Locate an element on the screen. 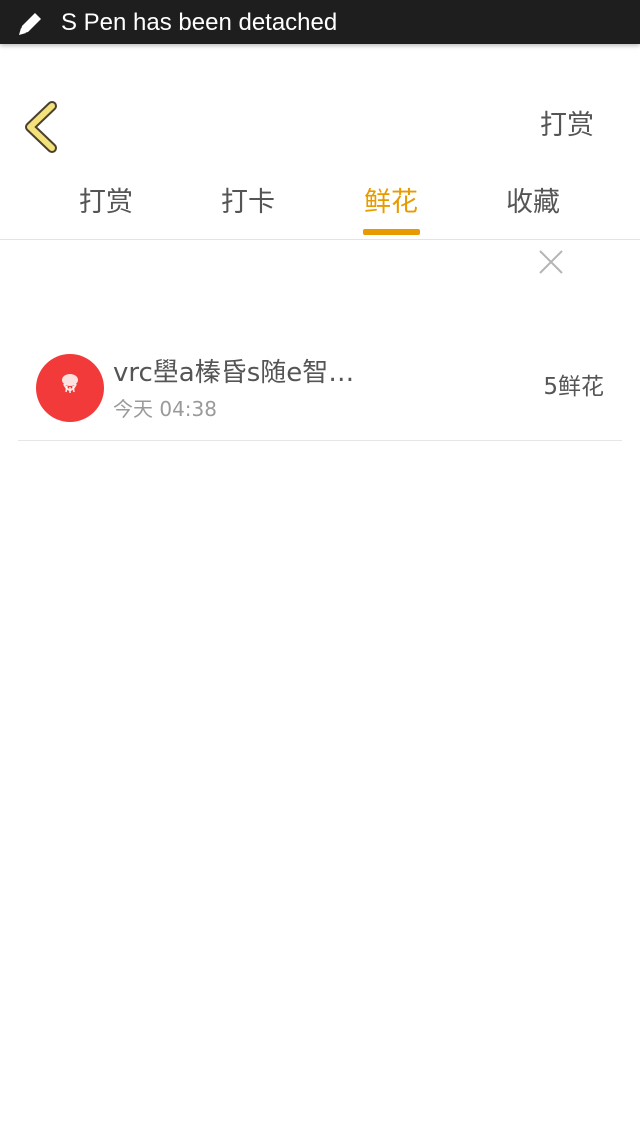  tab-checkin: 打卡 is located at coordinates (248, 203).